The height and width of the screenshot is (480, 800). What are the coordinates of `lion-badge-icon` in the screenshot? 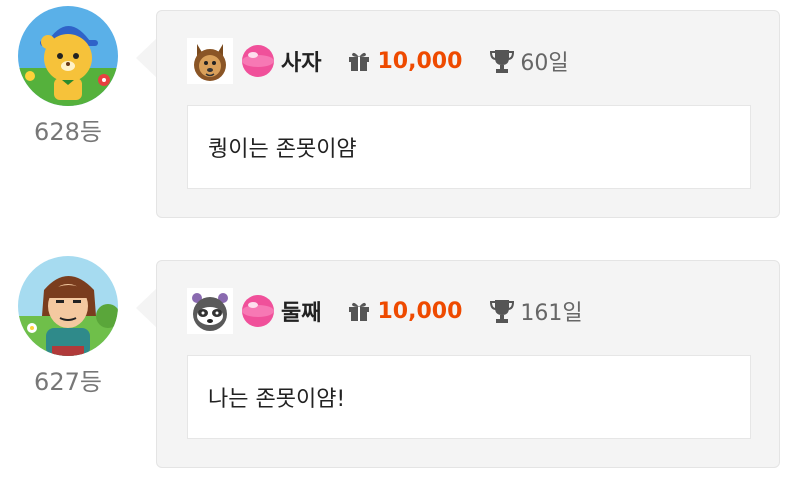 It's located at (210, 61).